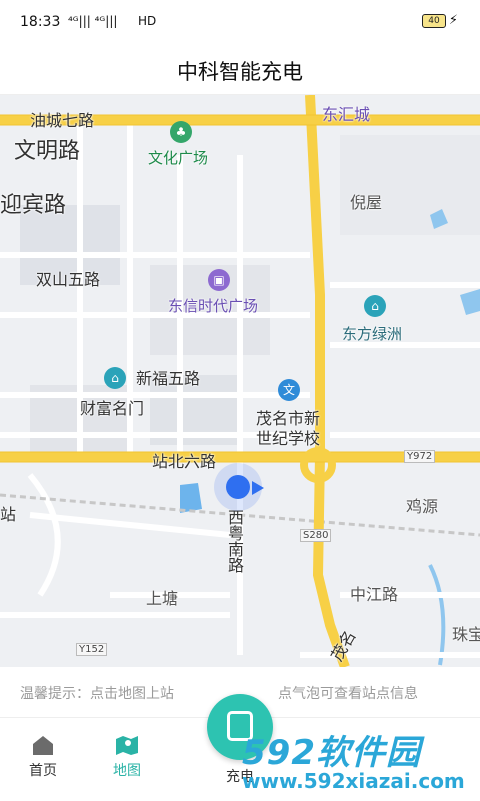 The width and height of the screenshot is (480, 801). What do you see at coordinates (240, 22) in the screenshot?
I see `status-bar: 18:33 ⁴ᴳ||| ⁴ᴳ||| HD 40 ⚡` at bounding box center [240, 22].